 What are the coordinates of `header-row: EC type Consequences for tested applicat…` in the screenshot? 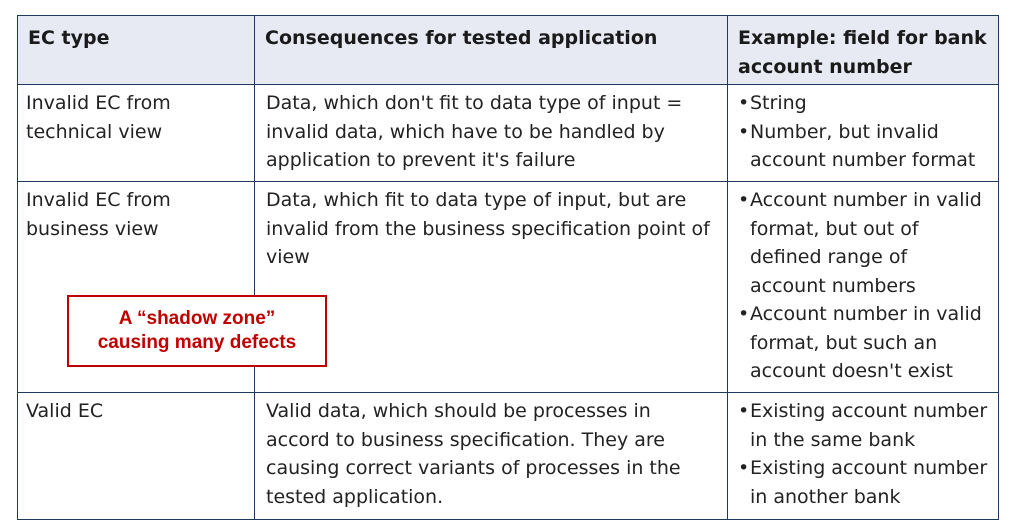 It's located at (508, 50).